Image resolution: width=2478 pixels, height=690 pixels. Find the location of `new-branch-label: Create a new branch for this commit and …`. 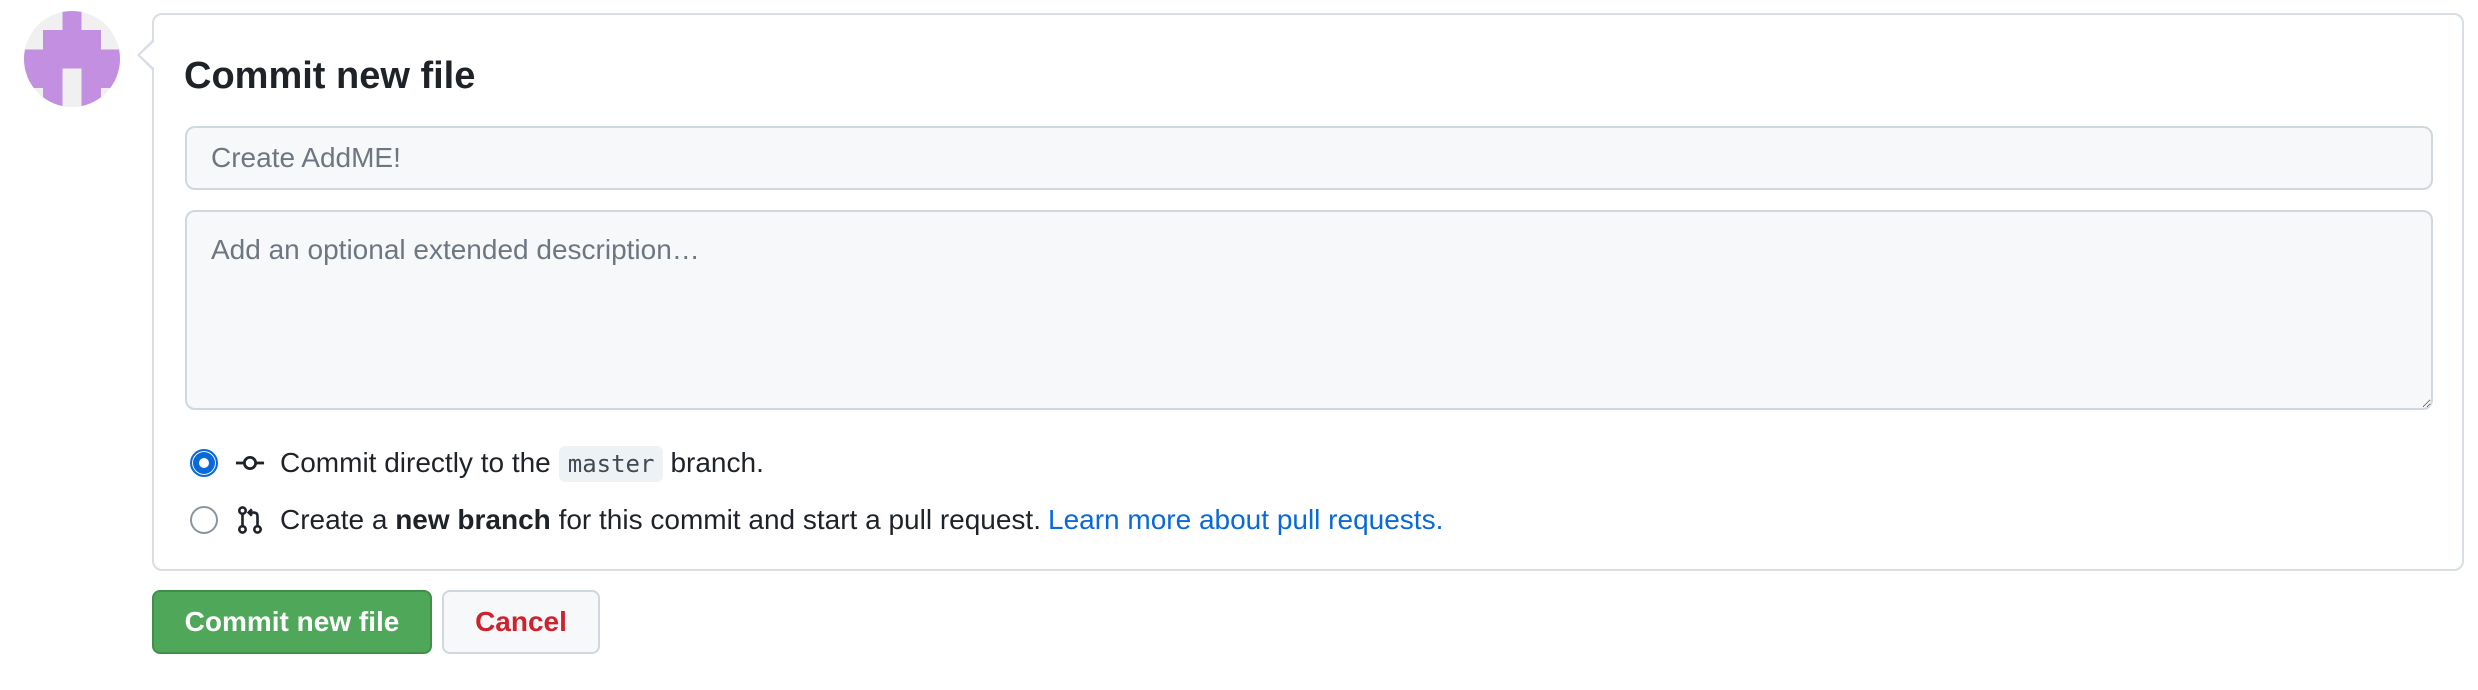

new-branch-label: Create a new branch for this commit and … is located at coordinates (861, 520).